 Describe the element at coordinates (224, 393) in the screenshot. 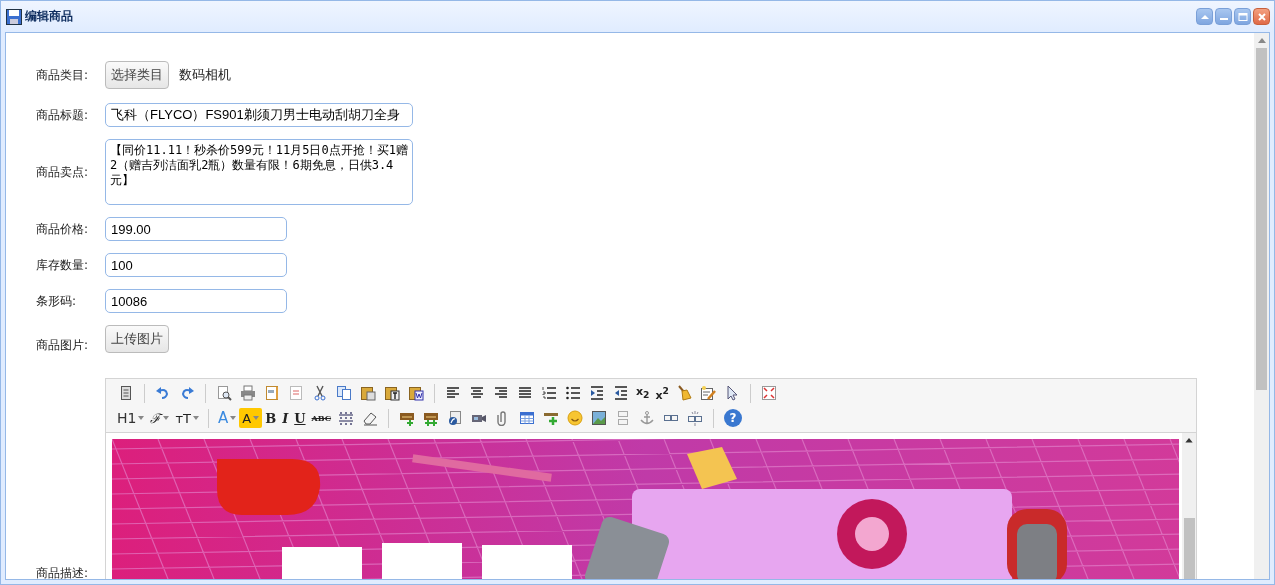

I see `magnifier-icon` at that location.